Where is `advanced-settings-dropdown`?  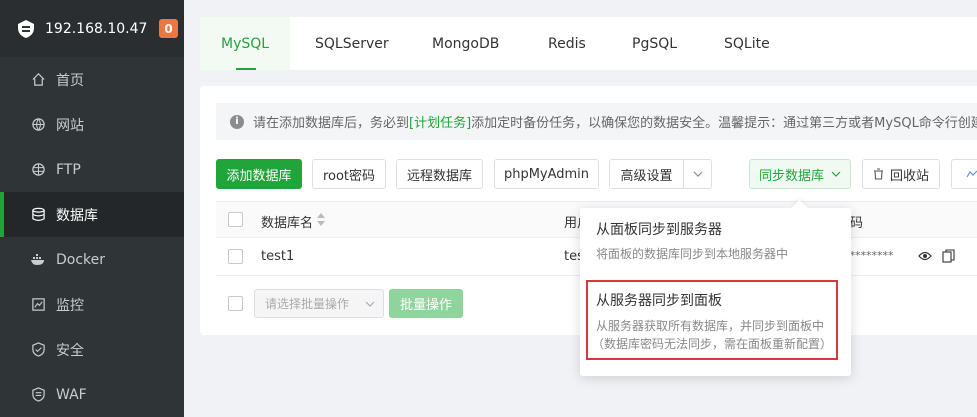 advanced-settings-dropdown is located at coordinates (697, 174).